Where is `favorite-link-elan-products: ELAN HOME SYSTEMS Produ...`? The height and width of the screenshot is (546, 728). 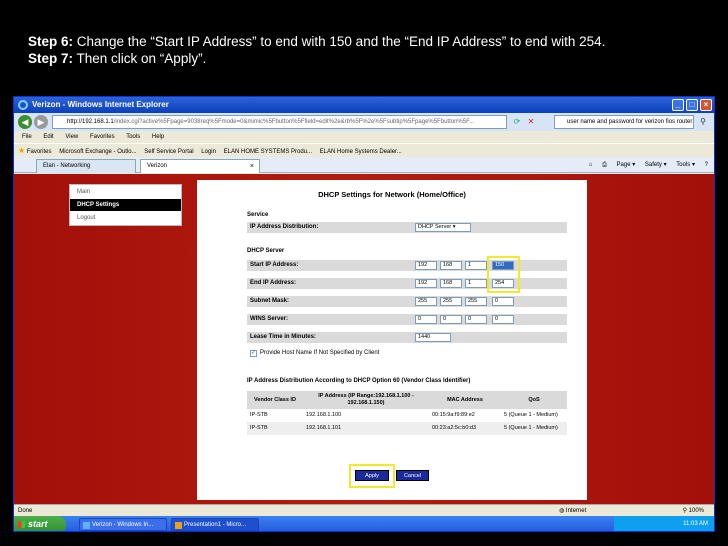
favorite-link-elan-products: ELAN HOME SYSTEMS Produ... is located at coordinates (268, 152).